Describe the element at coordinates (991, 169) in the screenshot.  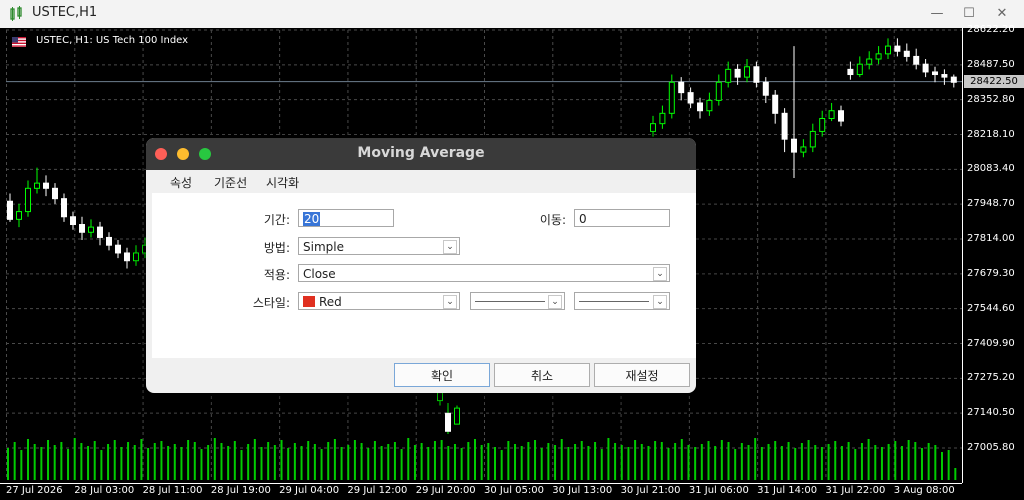
I see `y-tick-label: 28083.40` at that location.